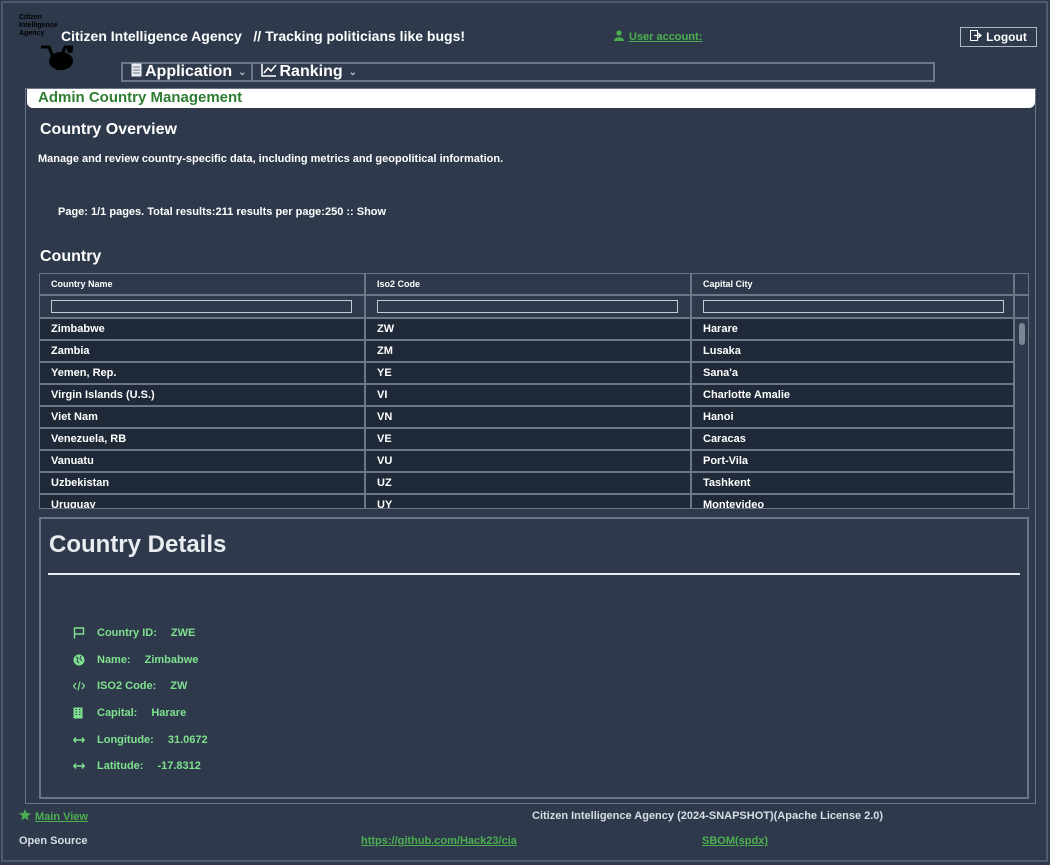  I want to click on cell-capital-city: Hanoi, so click(853, 418).